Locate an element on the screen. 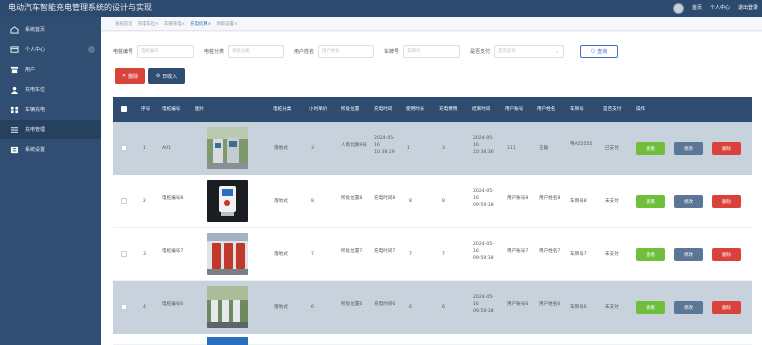  cell-code: A01 is located at coordinates (166, 148).